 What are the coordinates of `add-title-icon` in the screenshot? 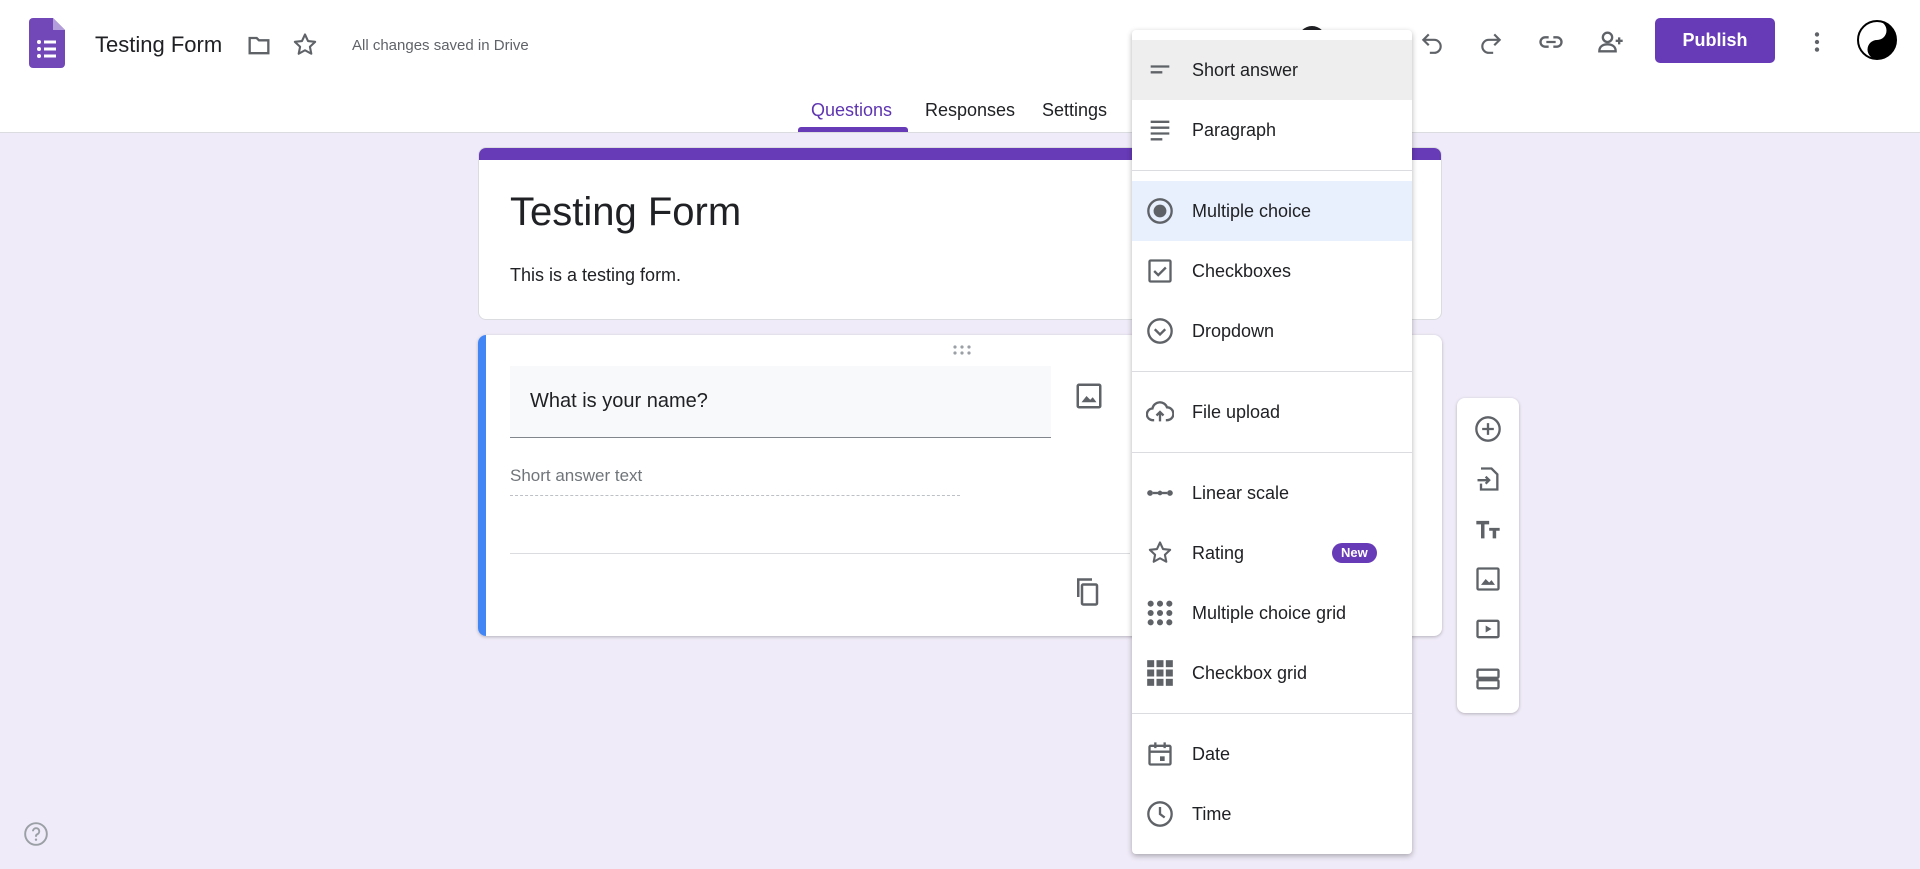 It's located at (1488, 529).